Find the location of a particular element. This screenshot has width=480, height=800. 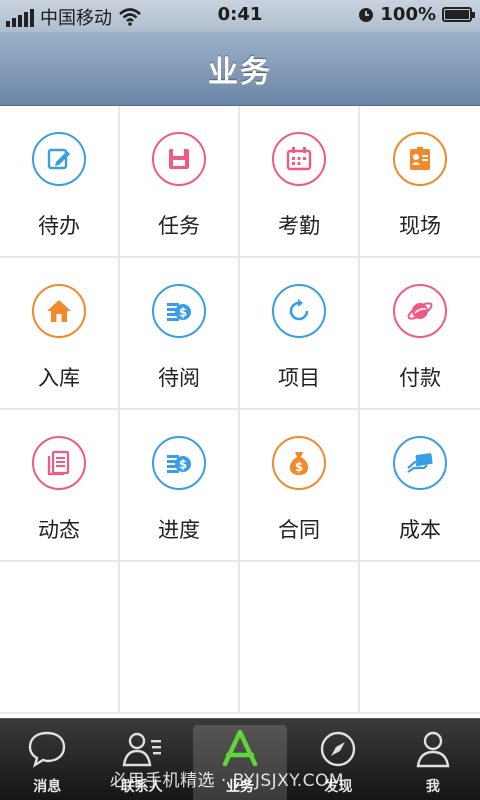

grid-item-project: 项目 is located at coordinates (300, 334).